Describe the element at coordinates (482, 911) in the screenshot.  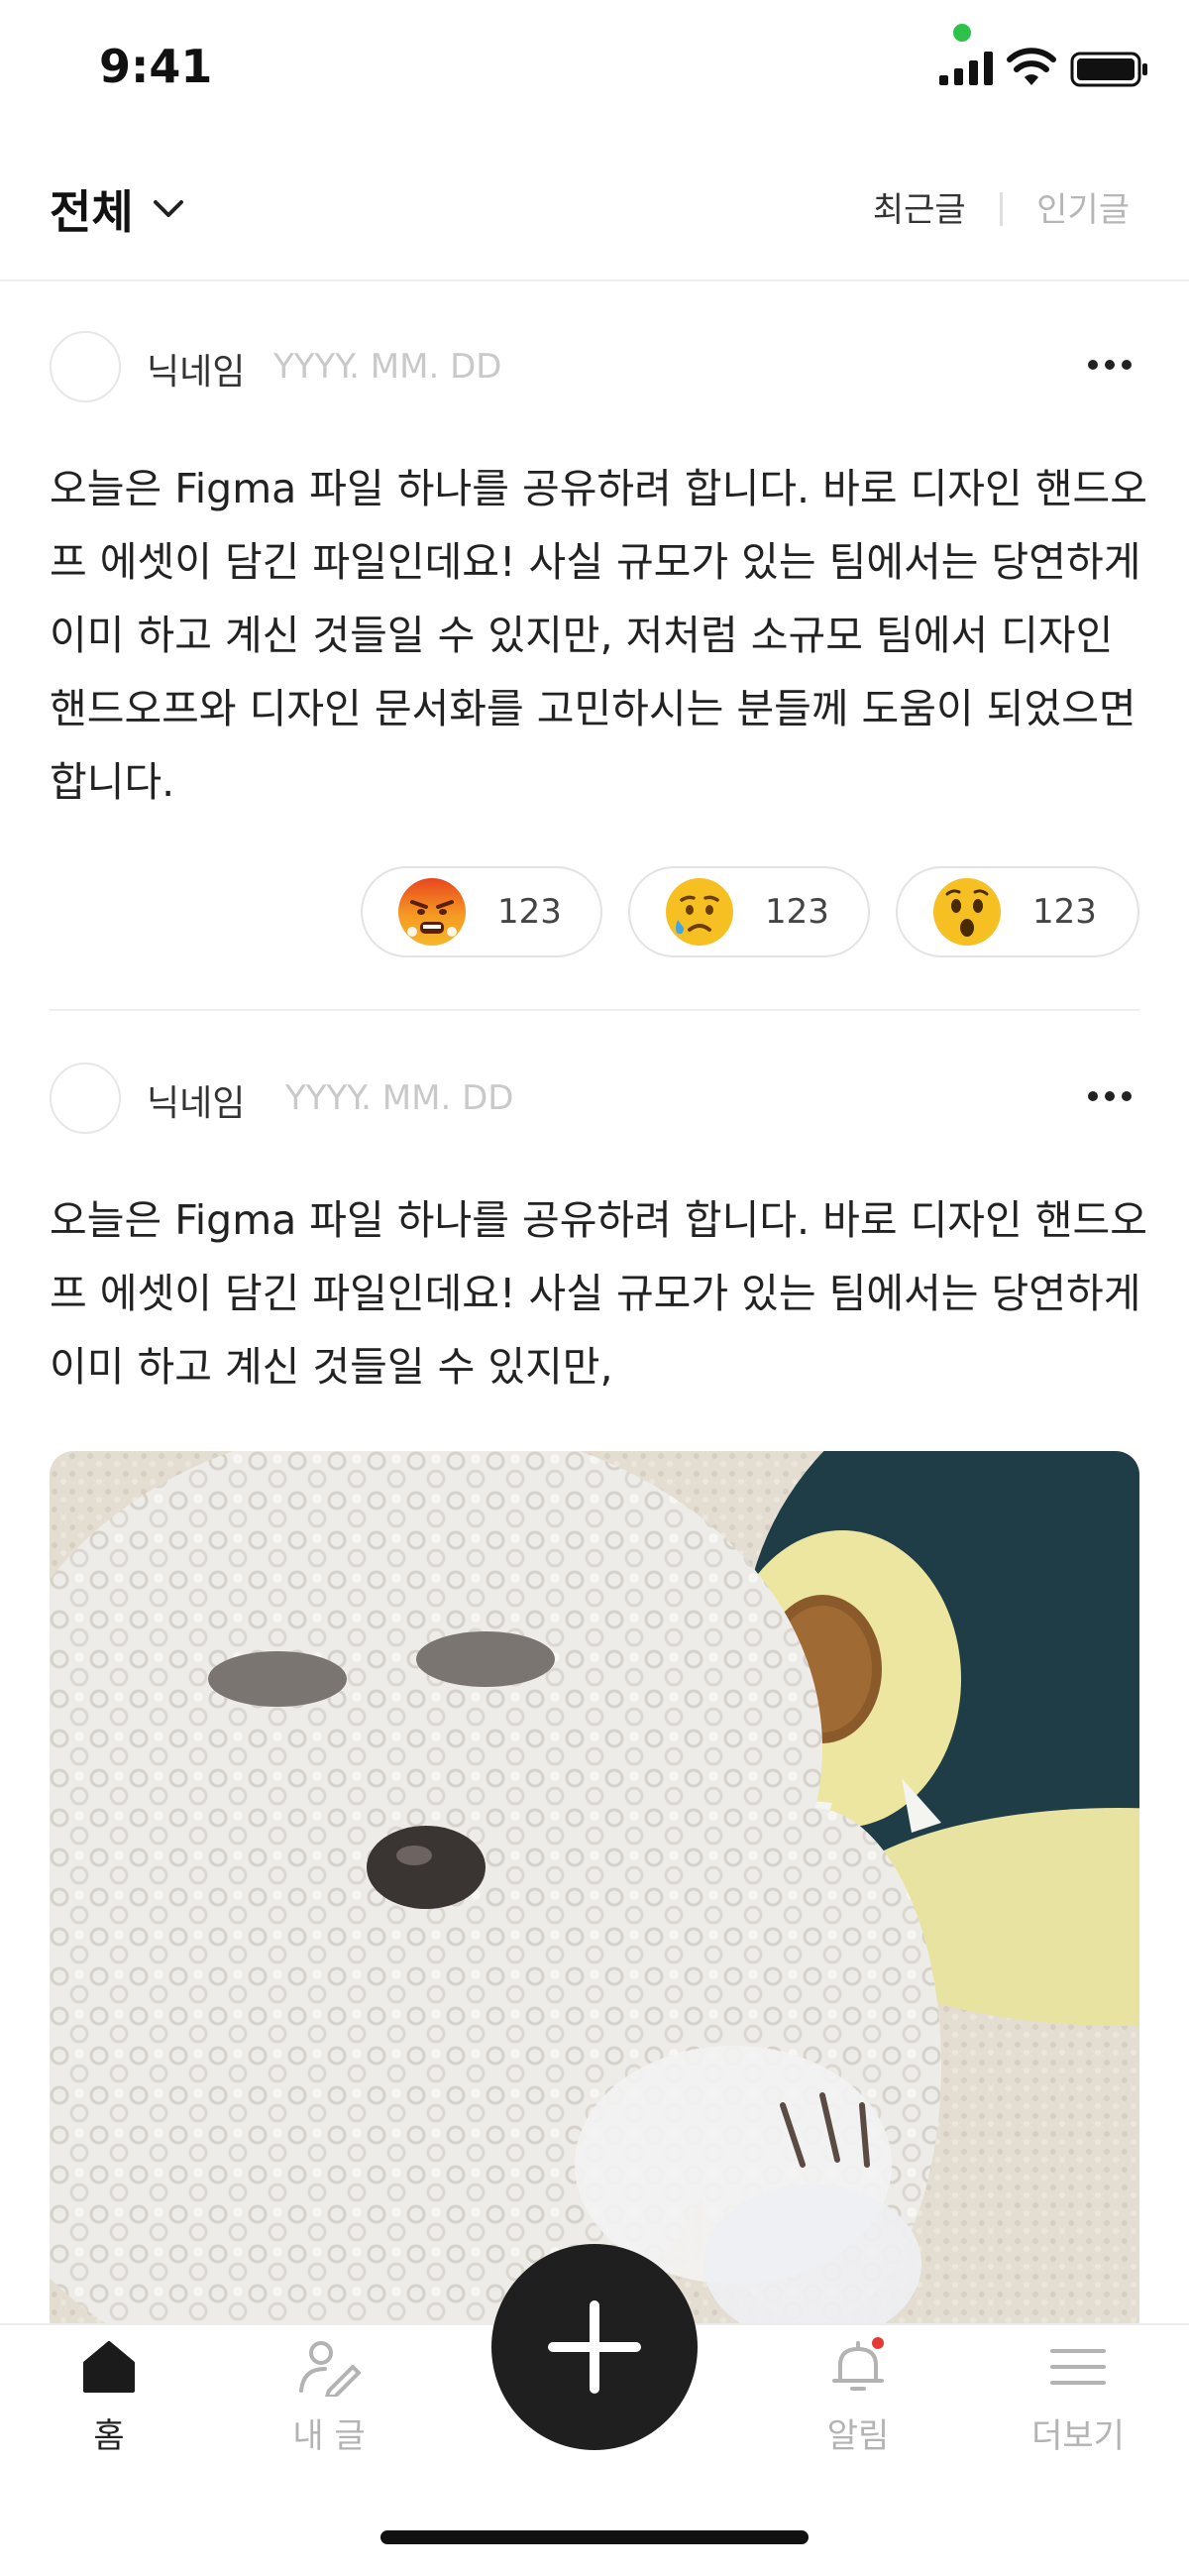
I see `reaction-angry-button: 123` at that location.